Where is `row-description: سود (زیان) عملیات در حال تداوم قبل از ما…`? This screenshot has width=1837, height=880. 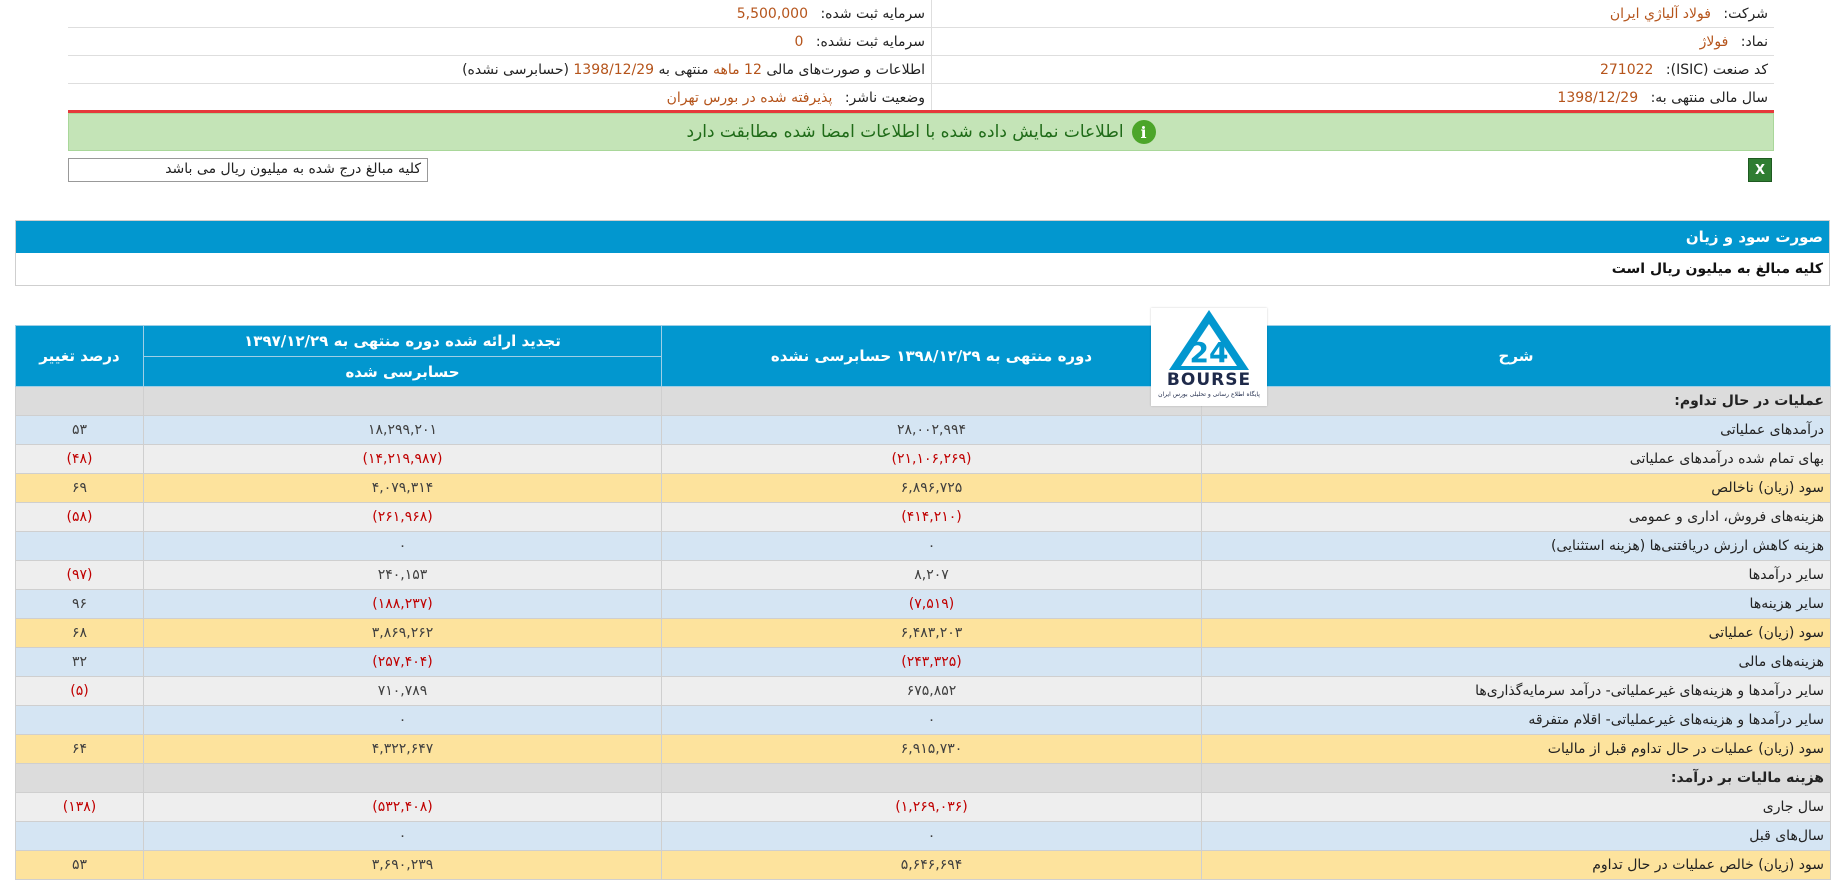 row-description: سود (زیان) عملیات در حال تداوم قبل از ما… is located at coordinates (1516, 749).